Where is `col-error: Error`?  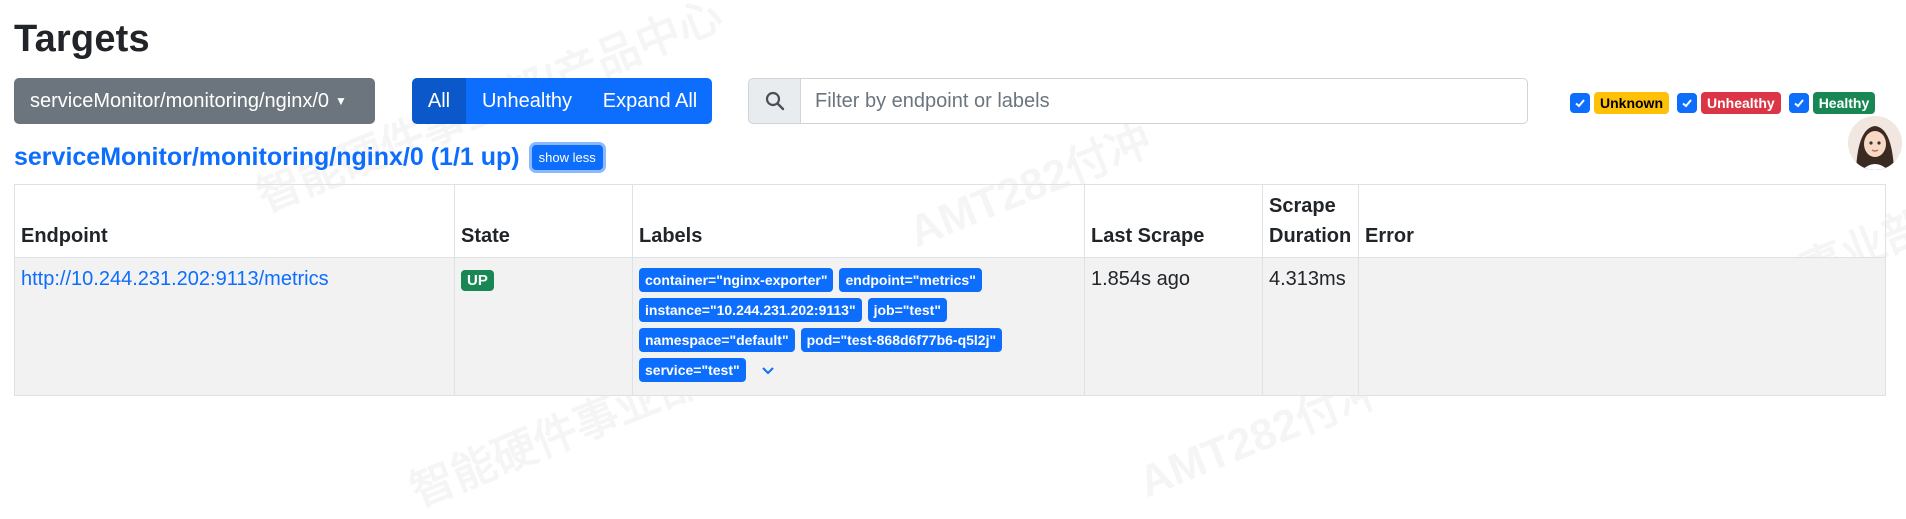 col-error: Error is located at coordinates (1622, 221).